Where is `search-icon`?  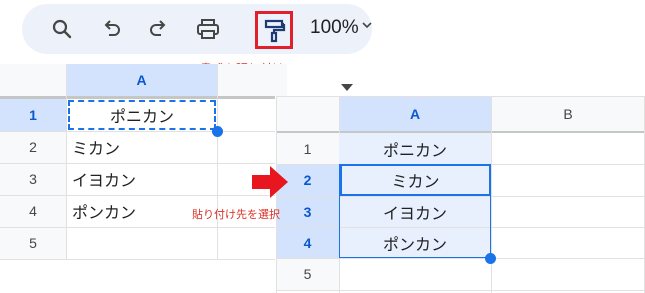
search-icon is located at coordinates (62, 29).